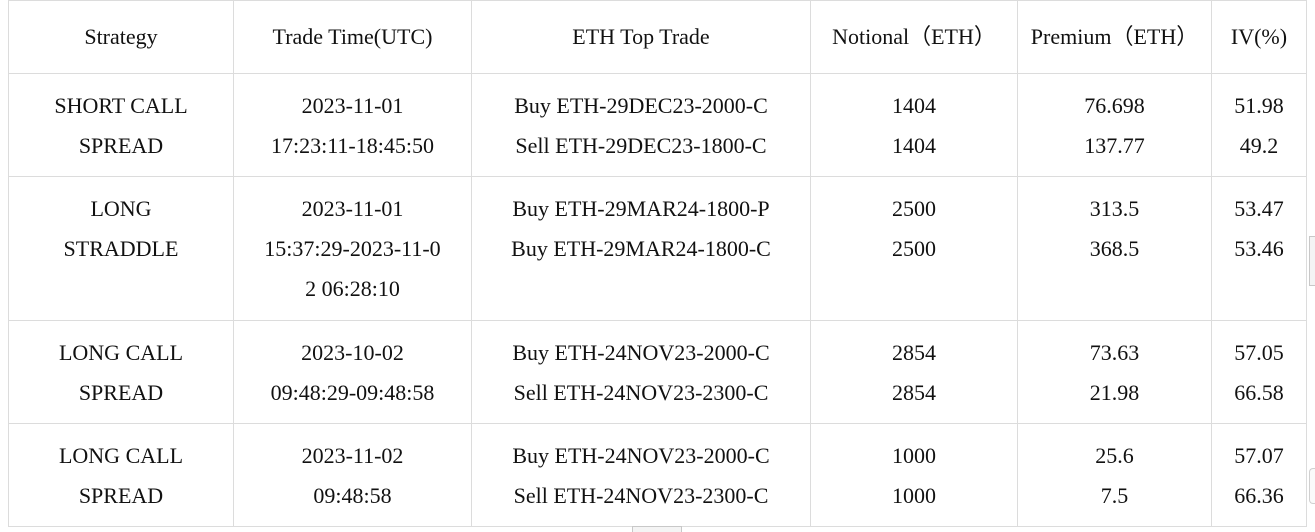 The image size is (1315, 532). Describe the element at coordinates (914, 37) in the screenshot. I see `header-notional: Notional（ETH）` at that location.